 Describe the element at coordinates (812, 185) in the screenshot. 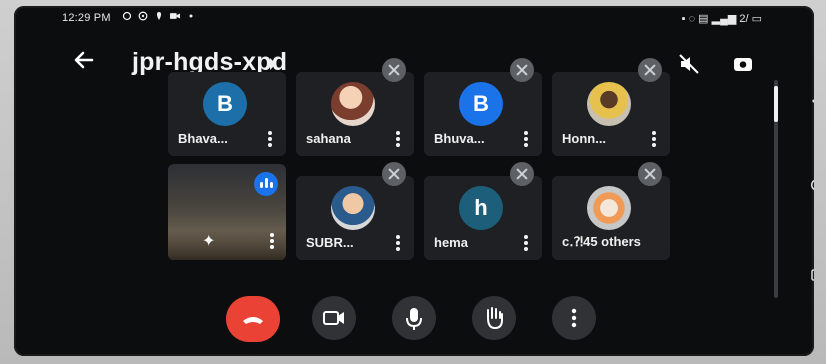

I see `home-circle-icon` at that location.